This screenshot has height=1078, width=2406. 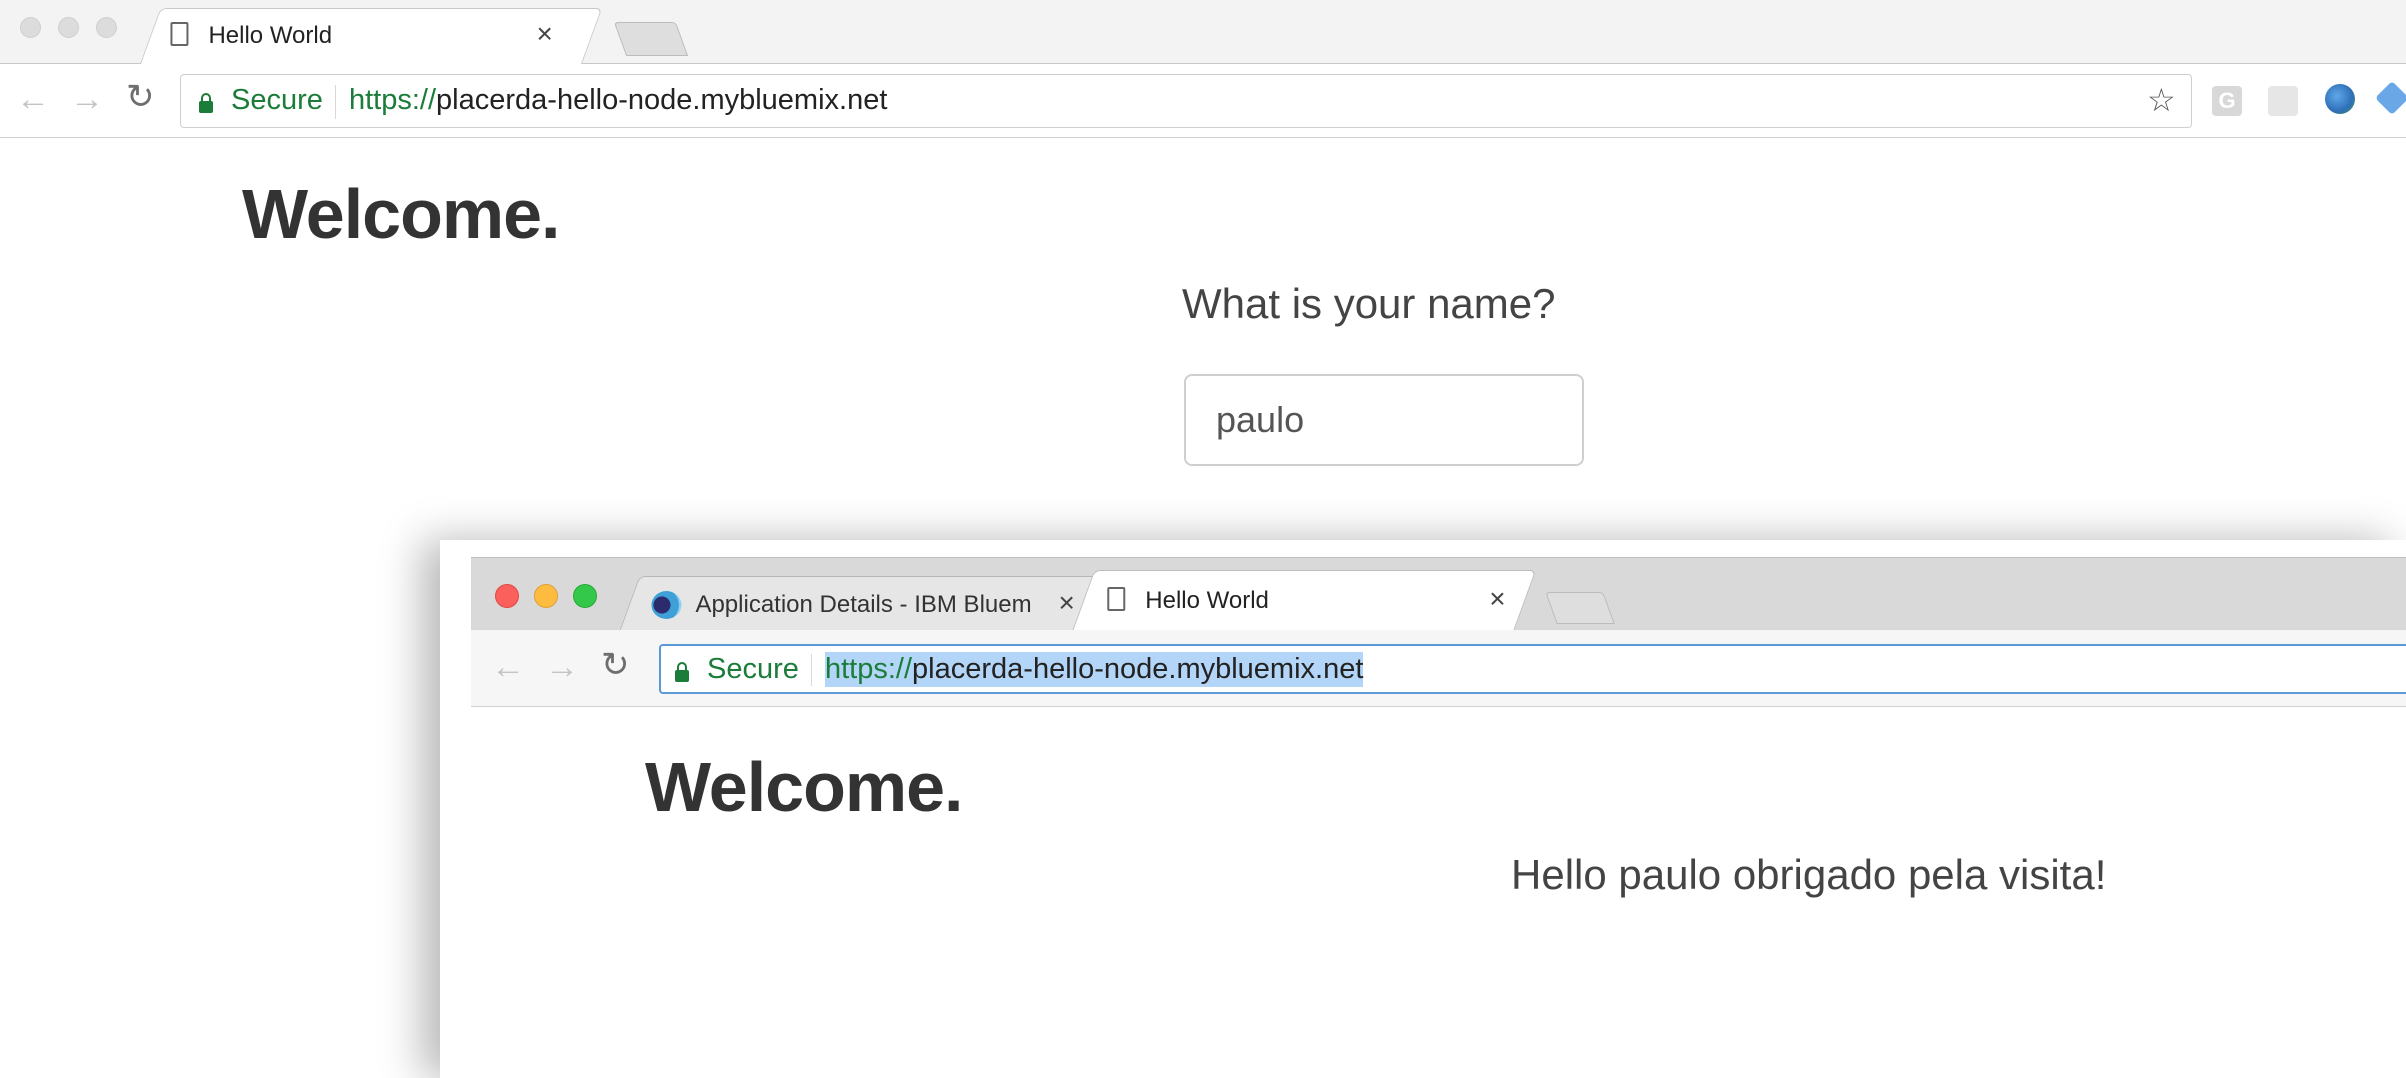 I want to click on greeting-message: Hello paulo obrigado pela visita!, so click(x=1809, y=874).